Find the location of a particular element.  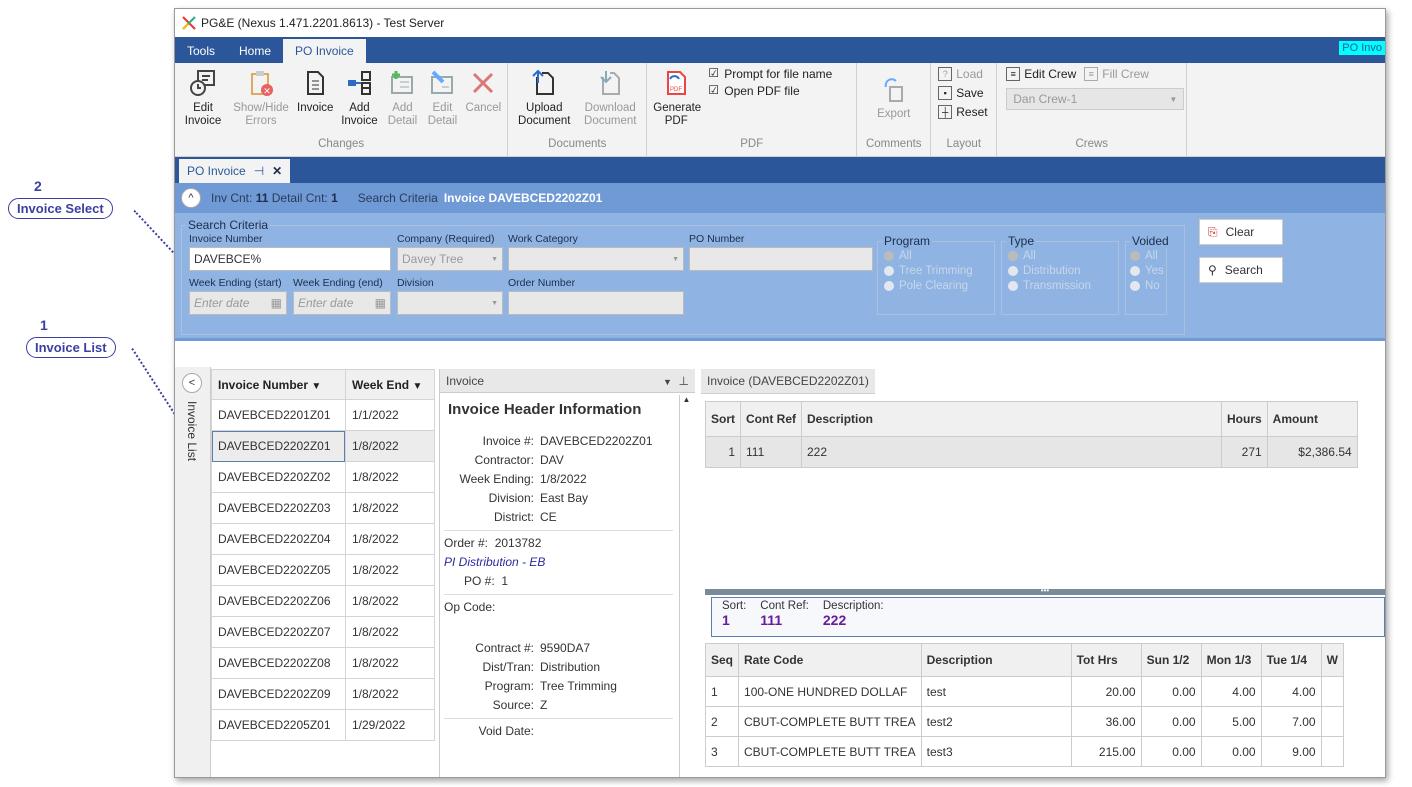

column-header: Sun 1/2 is located at coordinates (1171, 660).